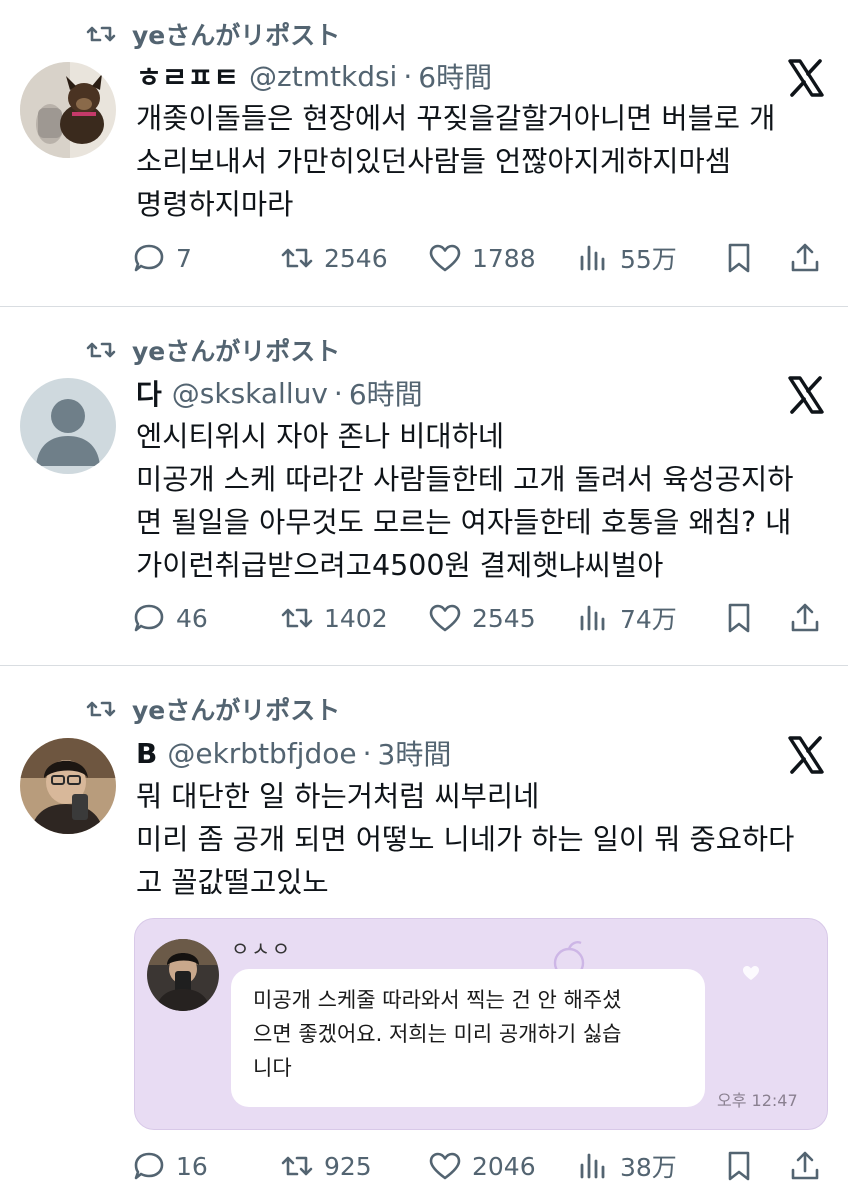 The image size is (848, 1200). What do you see at coordinates (465, 479) in the screenshot?
I see `tweet-text-line: 미공개 스케 따라간 사람들한테 고개 돌려서 육성공지하` at bounding box center [465, 479].